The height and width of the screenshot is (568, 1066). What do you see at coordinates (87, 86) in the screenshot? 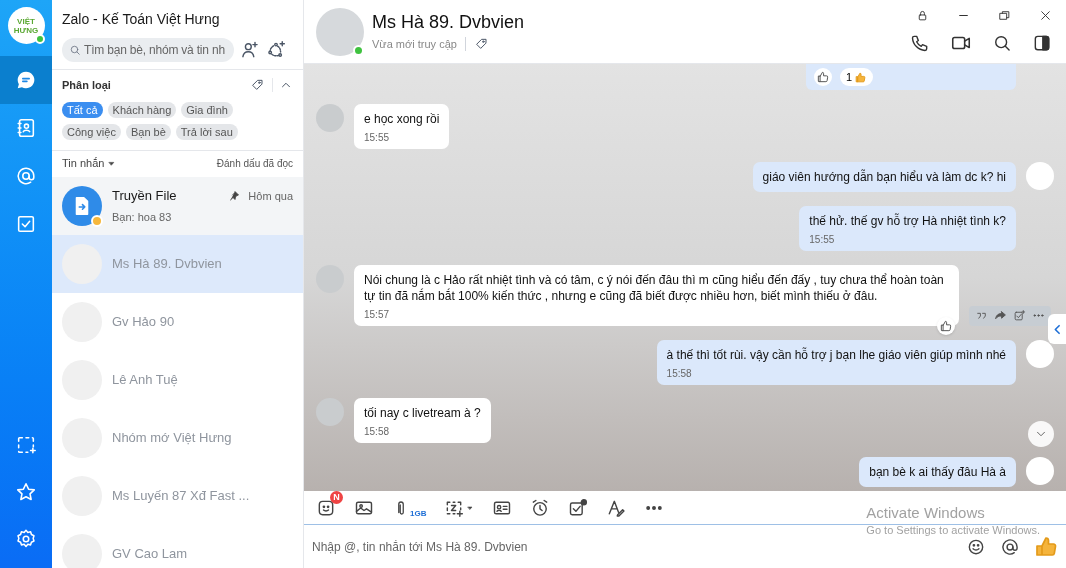
I see `filter-label: Phân loại` at bounding box center [87, 86].